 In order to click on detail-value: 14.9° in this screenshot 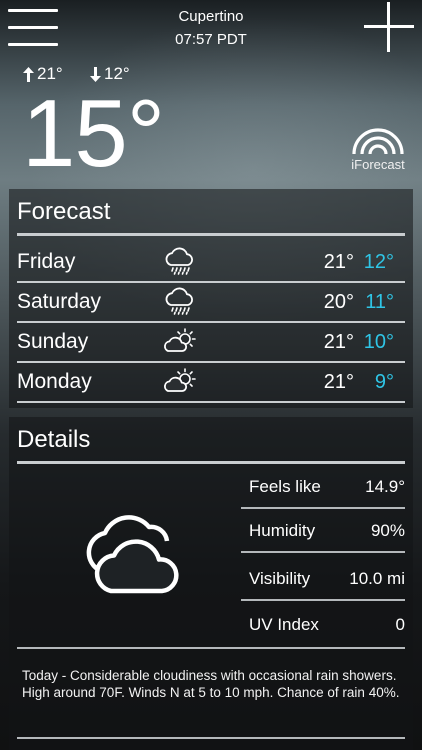, I will do `click(385, 486)`.